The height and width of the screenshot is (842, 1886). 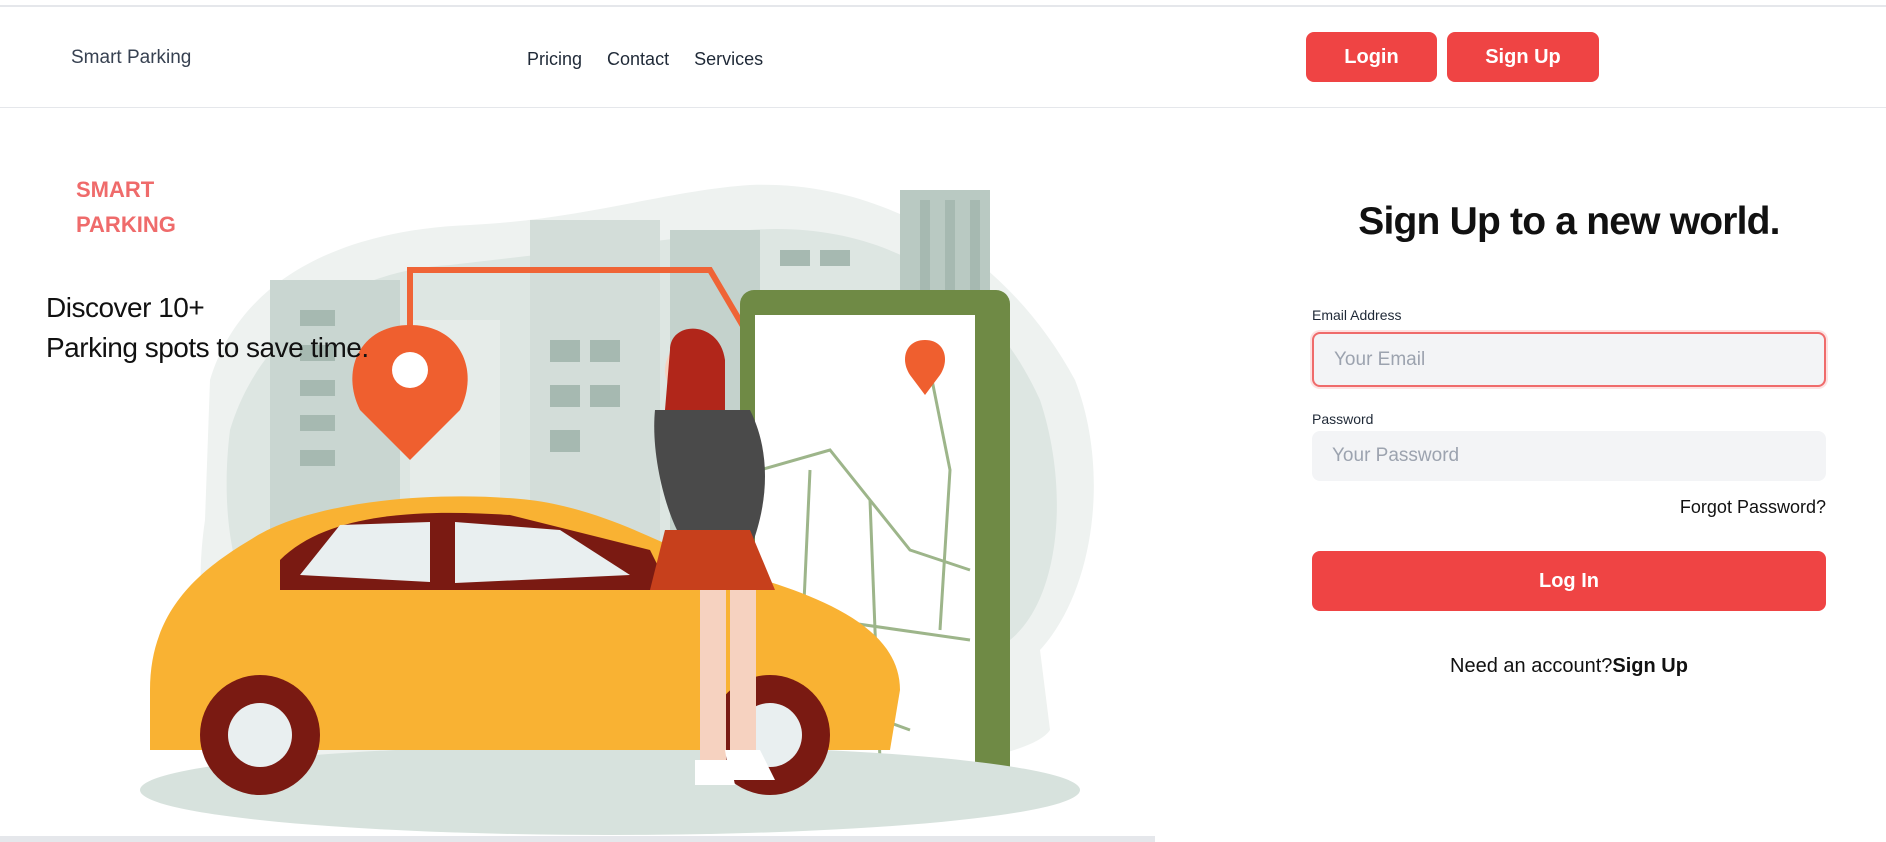 I want to click on form-title: Sign Up to a new world., so click(x=1569, y=221).